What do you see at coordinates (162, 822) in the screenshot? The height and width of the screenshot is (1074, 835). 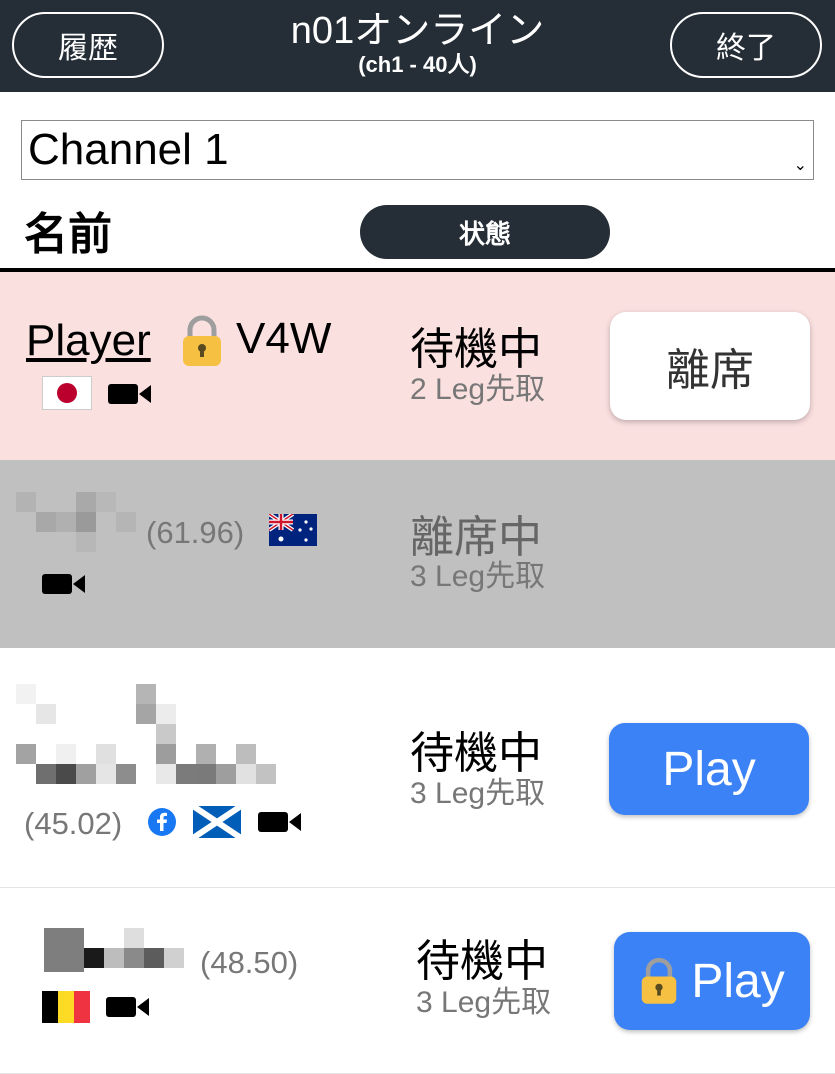 I see `facebook-icon` at bounding box center [162, 822].